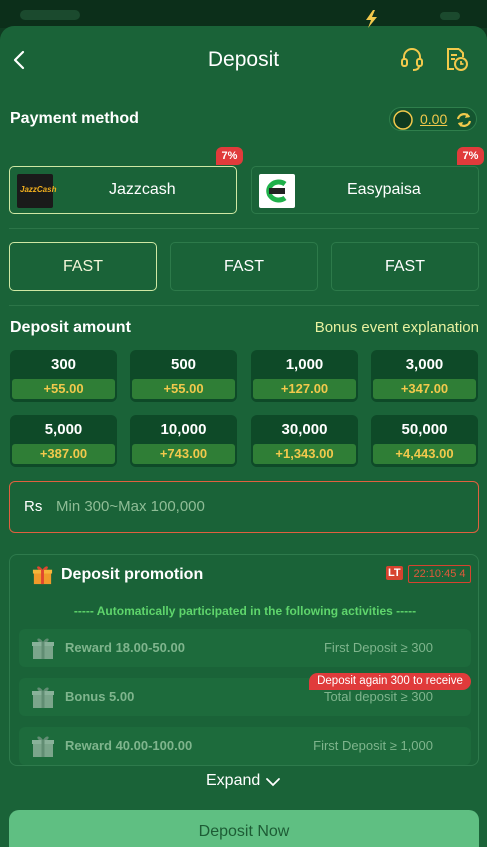  What do you see at coordinates (130, 506) in the screenshot?
I see `amount-placeholder: Min 300~Max 100,000` at bounding box center [130, 506].